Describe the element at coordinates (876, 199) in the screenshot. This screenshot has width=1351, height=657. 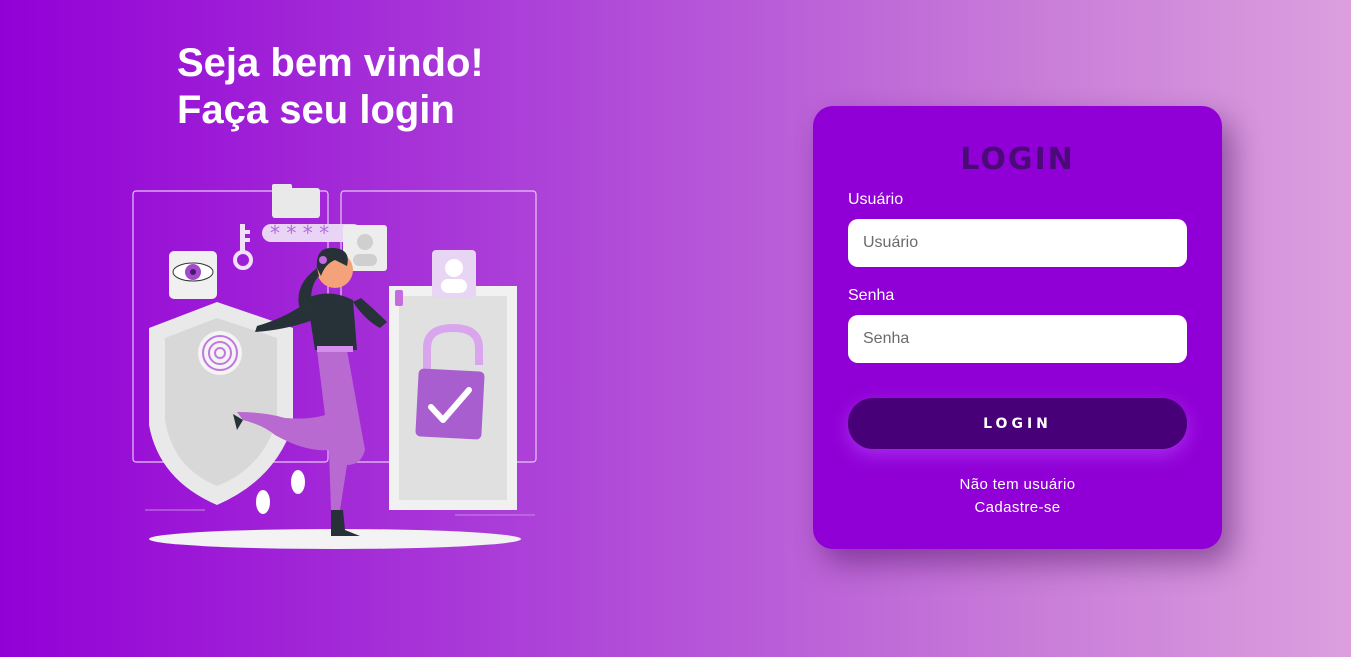
I see `username-label: Usuário` at that location.